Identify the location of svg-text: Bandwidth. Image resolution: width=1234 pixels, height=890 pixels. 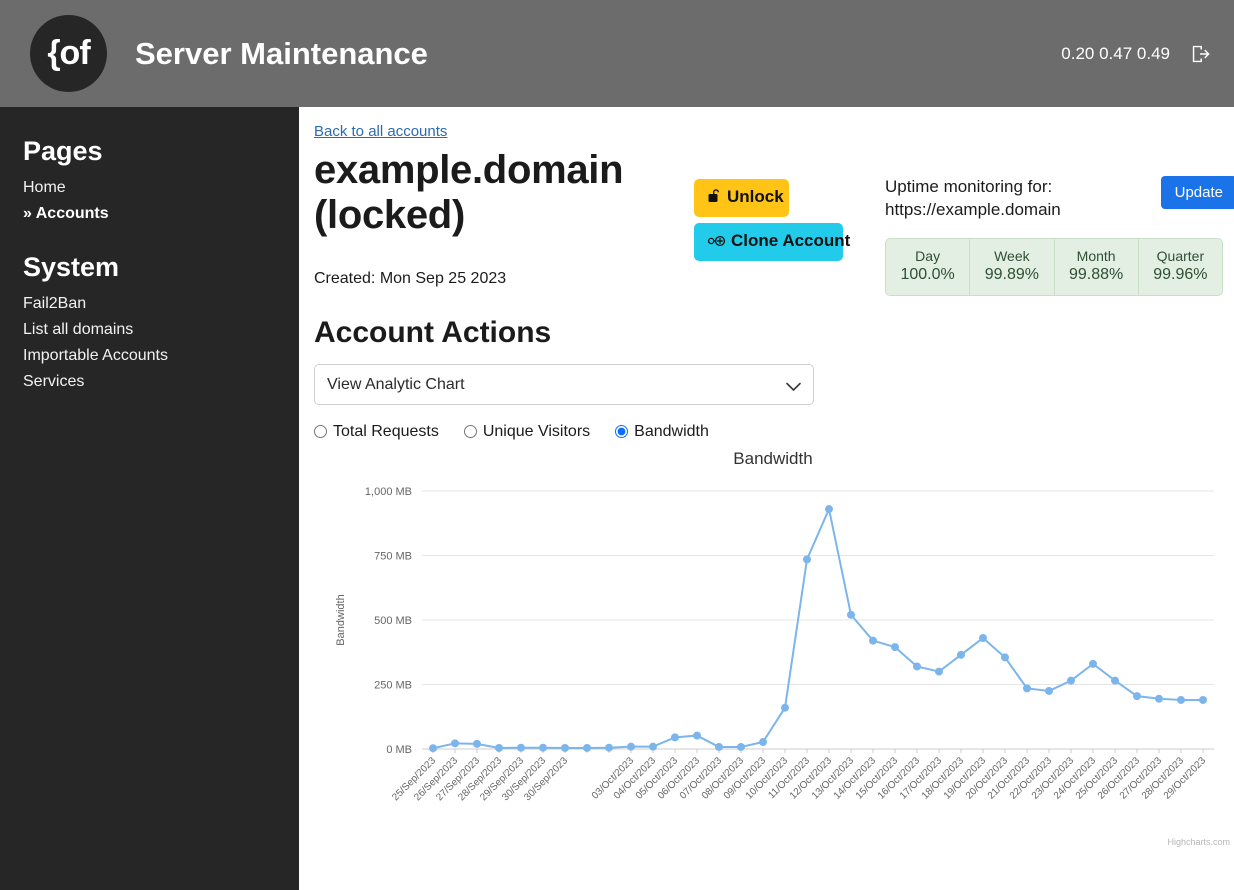
(341, 619).